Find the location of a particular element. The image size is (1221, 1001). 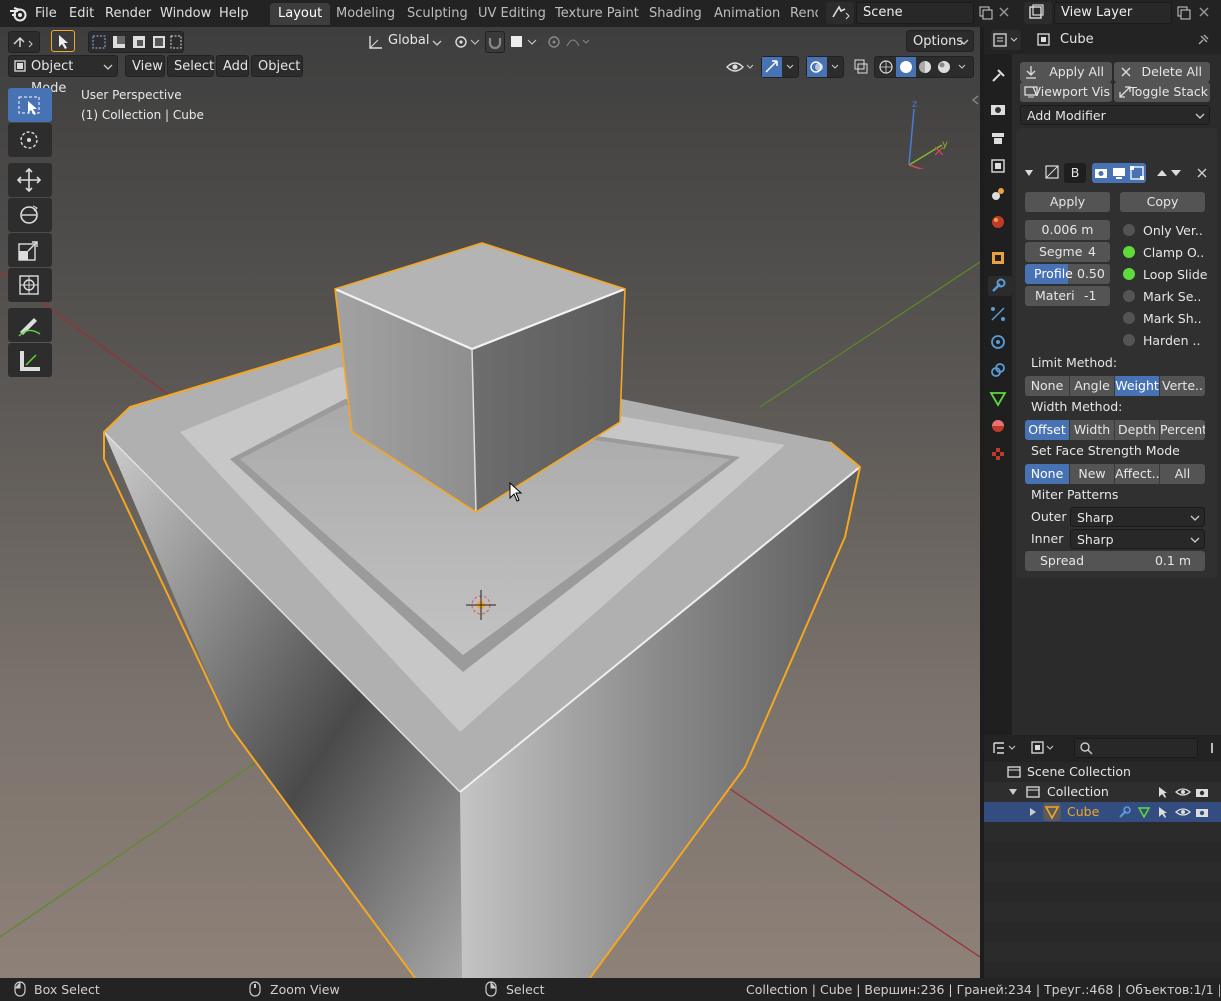

tab-world is located at coordinates (998, 222).